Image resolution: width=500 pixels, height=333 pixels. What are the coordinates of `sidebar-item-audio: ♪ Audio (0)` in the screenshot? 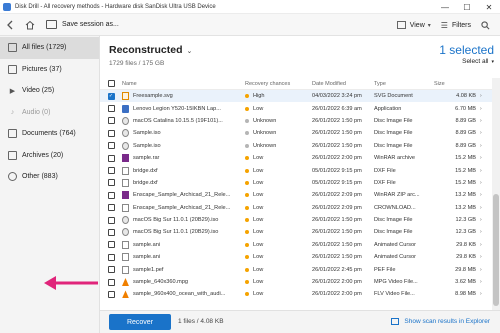 It's located at (49, 113).